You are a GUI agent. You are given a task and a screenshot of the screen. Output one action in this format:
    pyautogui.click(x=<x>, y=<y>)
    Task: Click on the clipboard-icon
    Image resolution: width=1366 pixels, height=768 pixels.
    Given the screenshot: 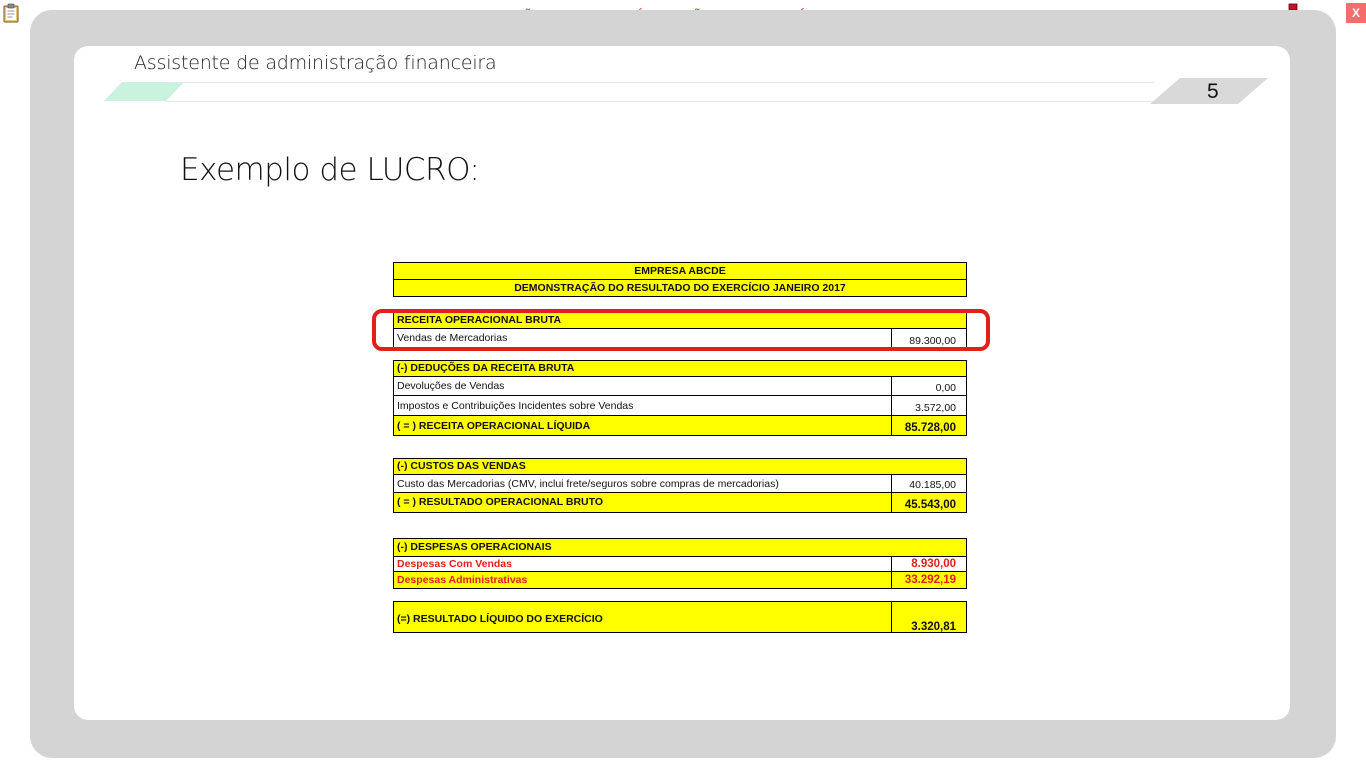 What is the action you would take?
    pyautogui.click(x=11, y=13)
    